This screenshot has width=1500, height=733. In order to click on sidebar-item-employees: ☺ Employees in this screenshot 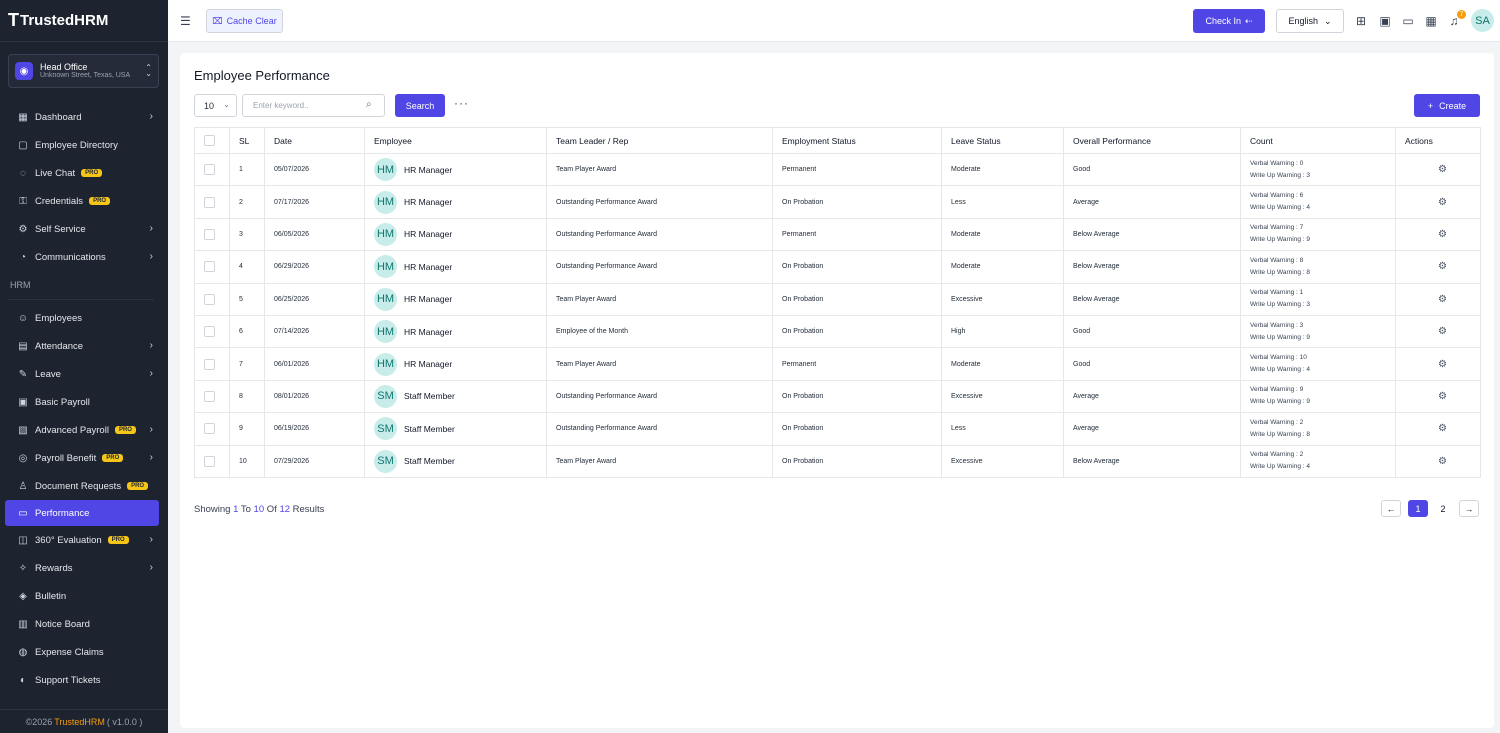, I will do `click(84, 318)`.